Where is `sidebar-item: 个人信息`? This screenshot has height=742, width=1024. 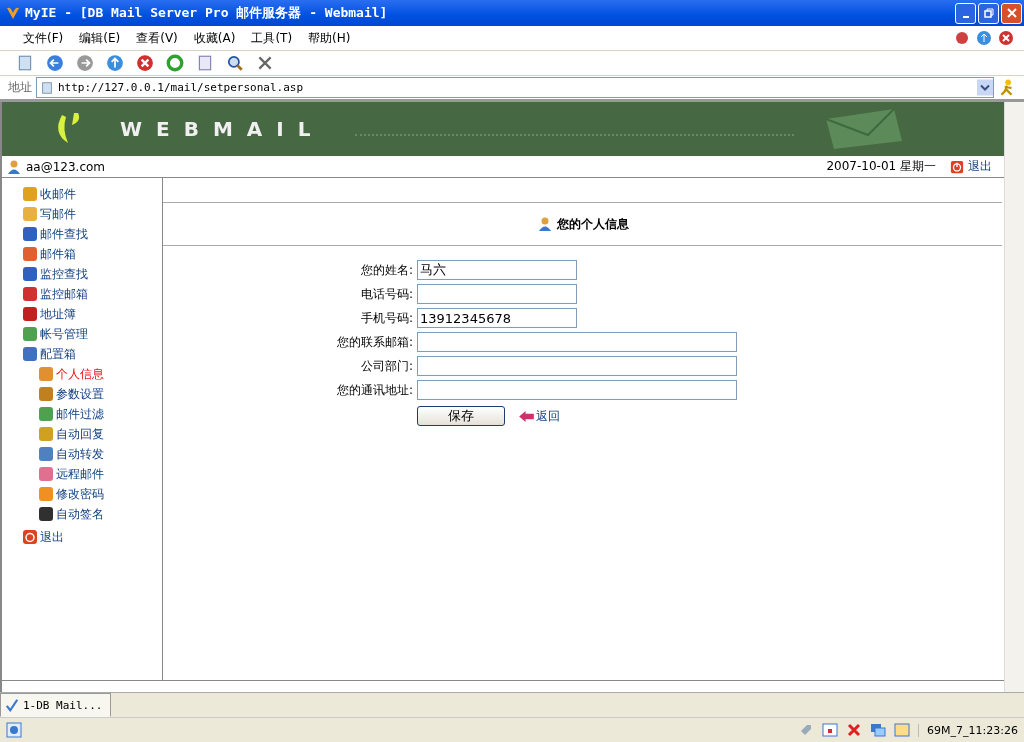 sidebar-item: 个人信息 is located at coordinates (80, 374).